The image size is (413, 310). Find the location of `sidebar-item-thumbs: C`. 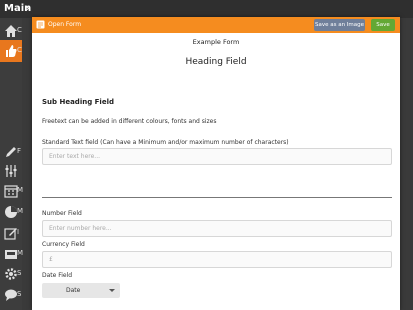

sidebar-item-thumbs: C is located at coordinates (11, 51).